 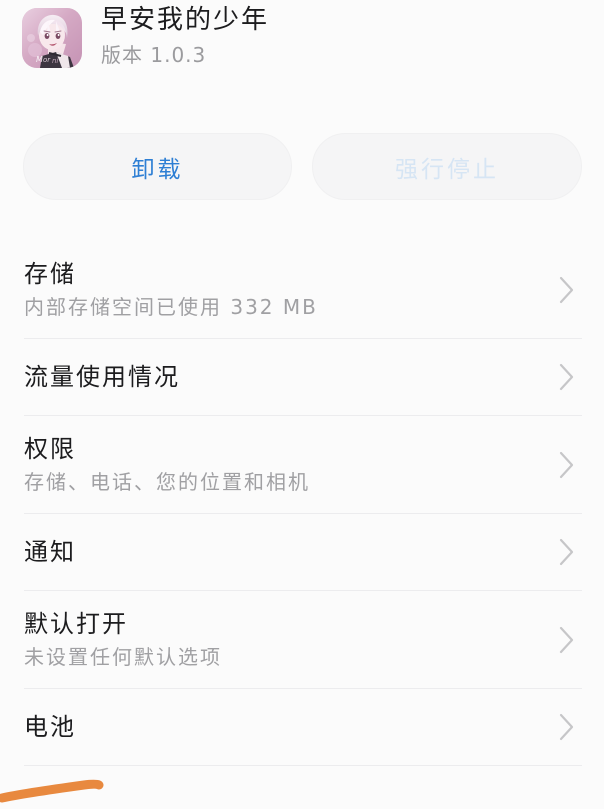 What do you see at coordinates (185, 20) in the screenshot?
I see `app-title: 早安我的少年` at bounding box center [185, 20].